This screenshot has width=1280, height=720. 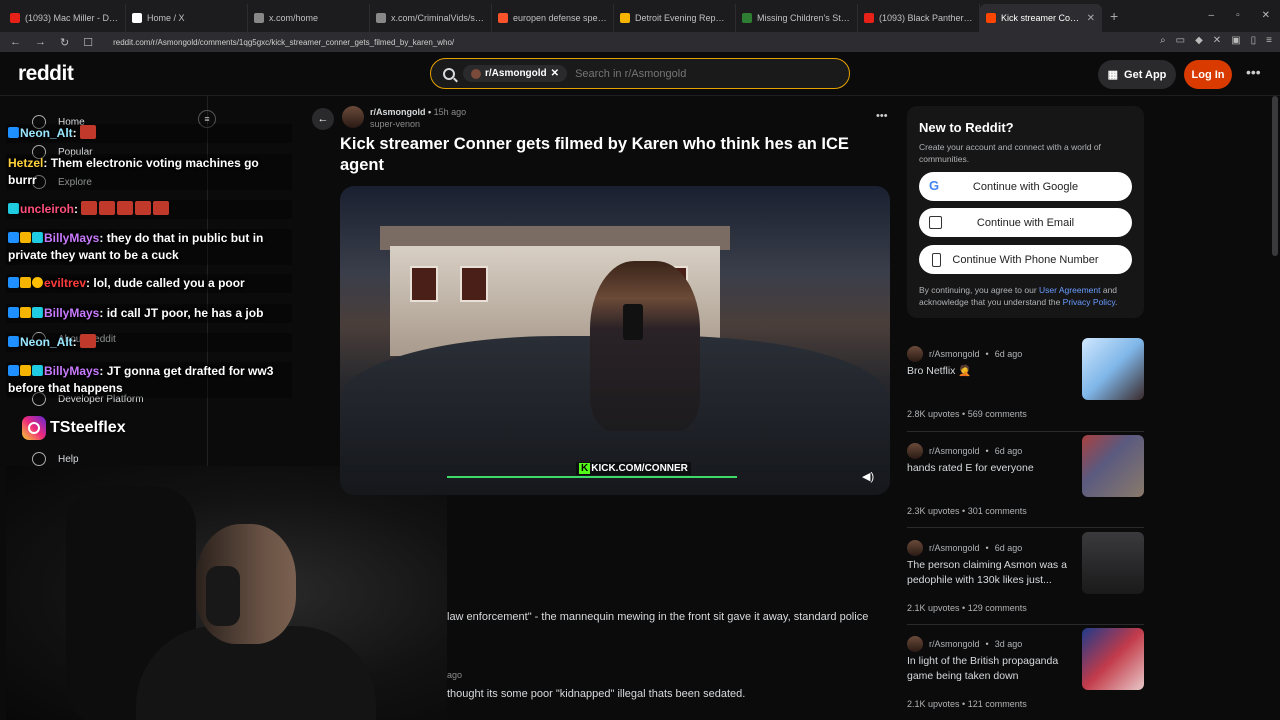 I want to click on continue-phone-button: Continue With Phone Number, so click(x=1025, y=259).